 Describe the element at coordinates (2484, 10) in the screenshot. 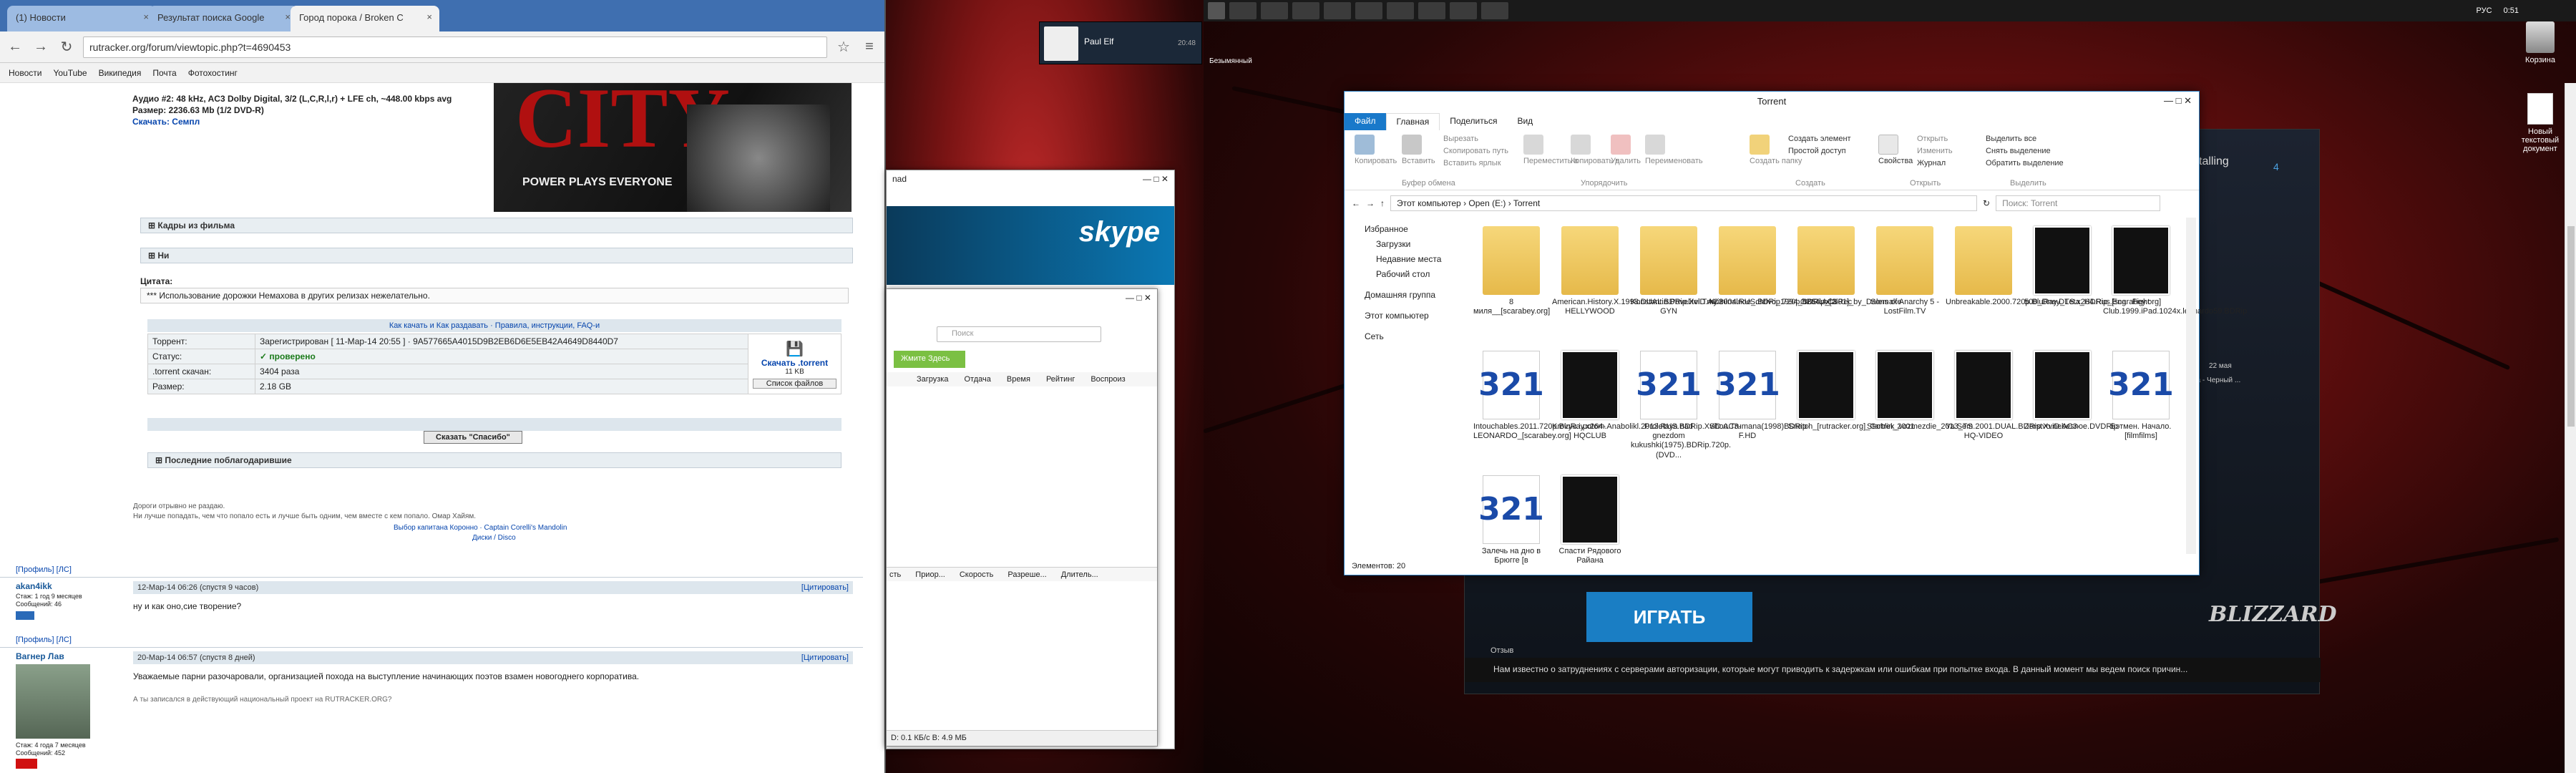

I see `language-indicator: РУС` at that location.